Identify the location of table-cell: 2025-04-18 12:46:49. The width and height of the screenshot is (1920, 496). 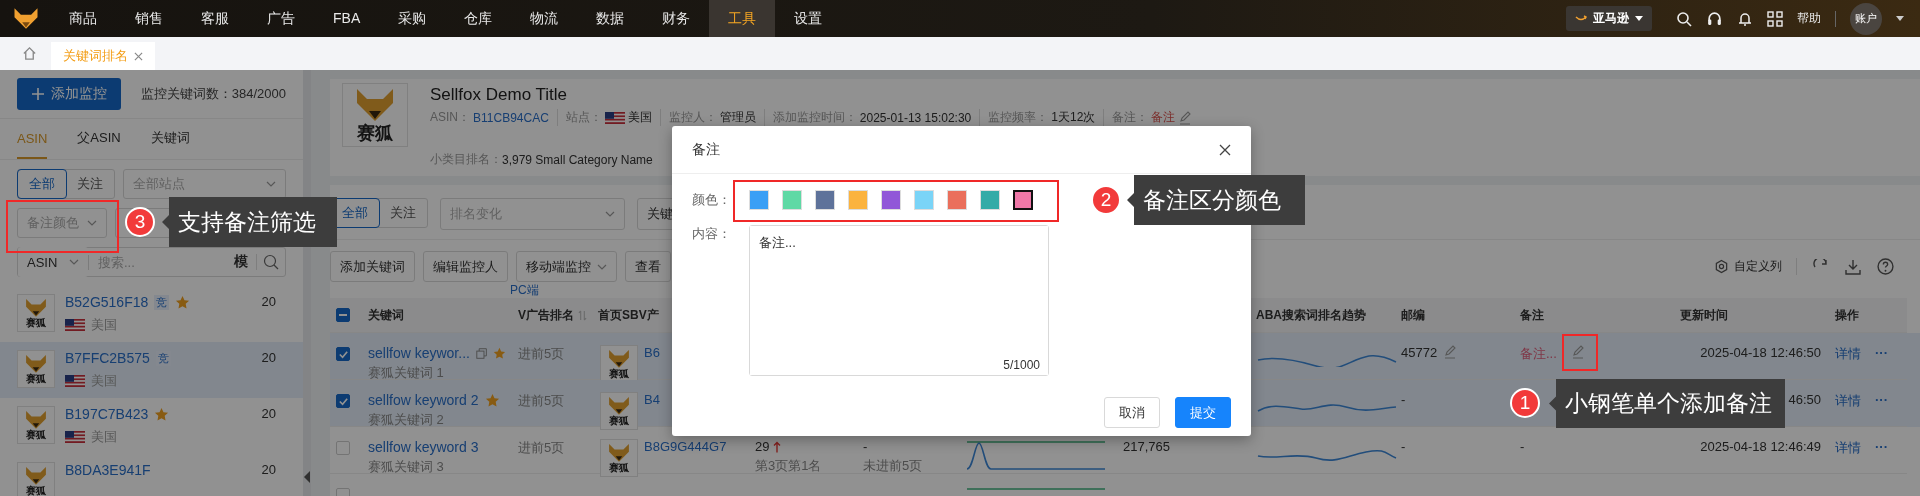
(1760, 446).